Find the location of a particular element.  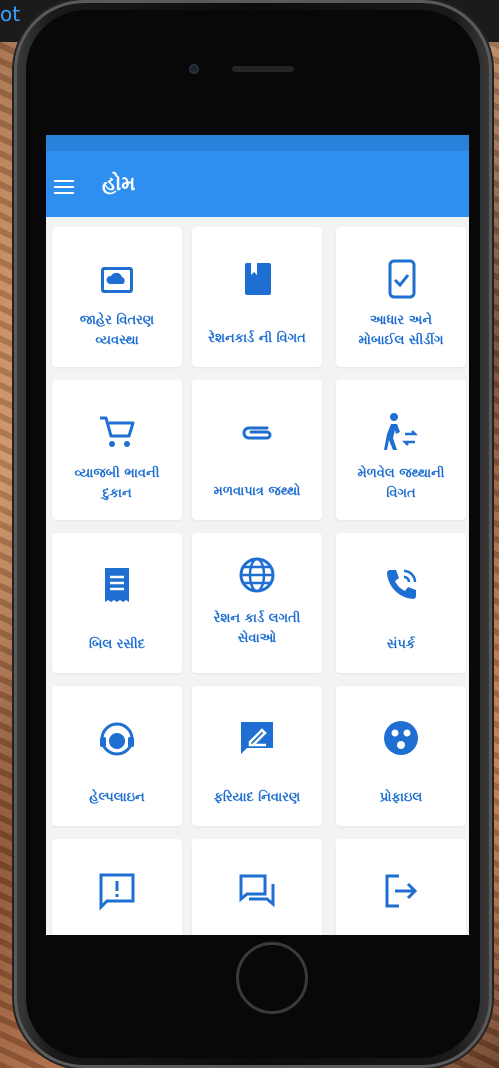

tile-received-quantity: મેળવેલ જથ્થાની વિગત is located at coordinates (401, 450).